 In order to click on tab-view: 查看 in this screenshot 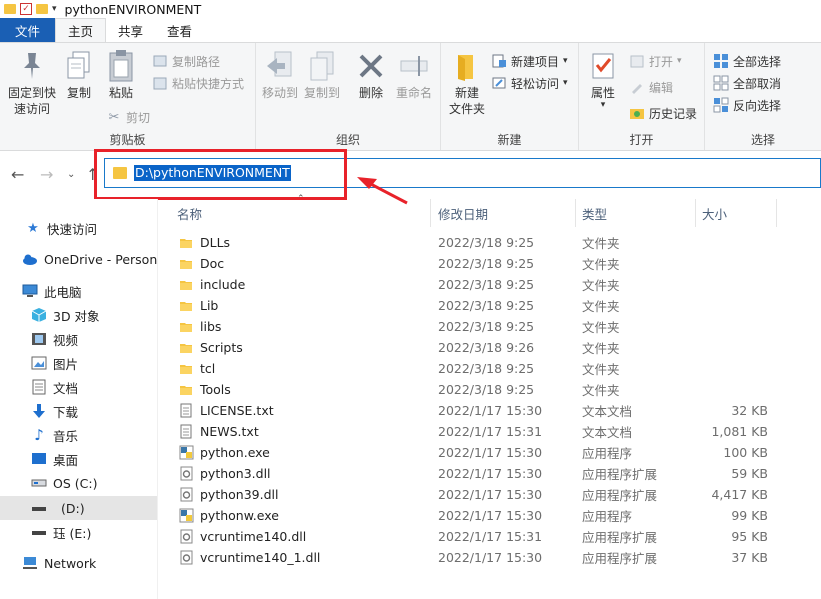, I will do `click(179, 30)`.